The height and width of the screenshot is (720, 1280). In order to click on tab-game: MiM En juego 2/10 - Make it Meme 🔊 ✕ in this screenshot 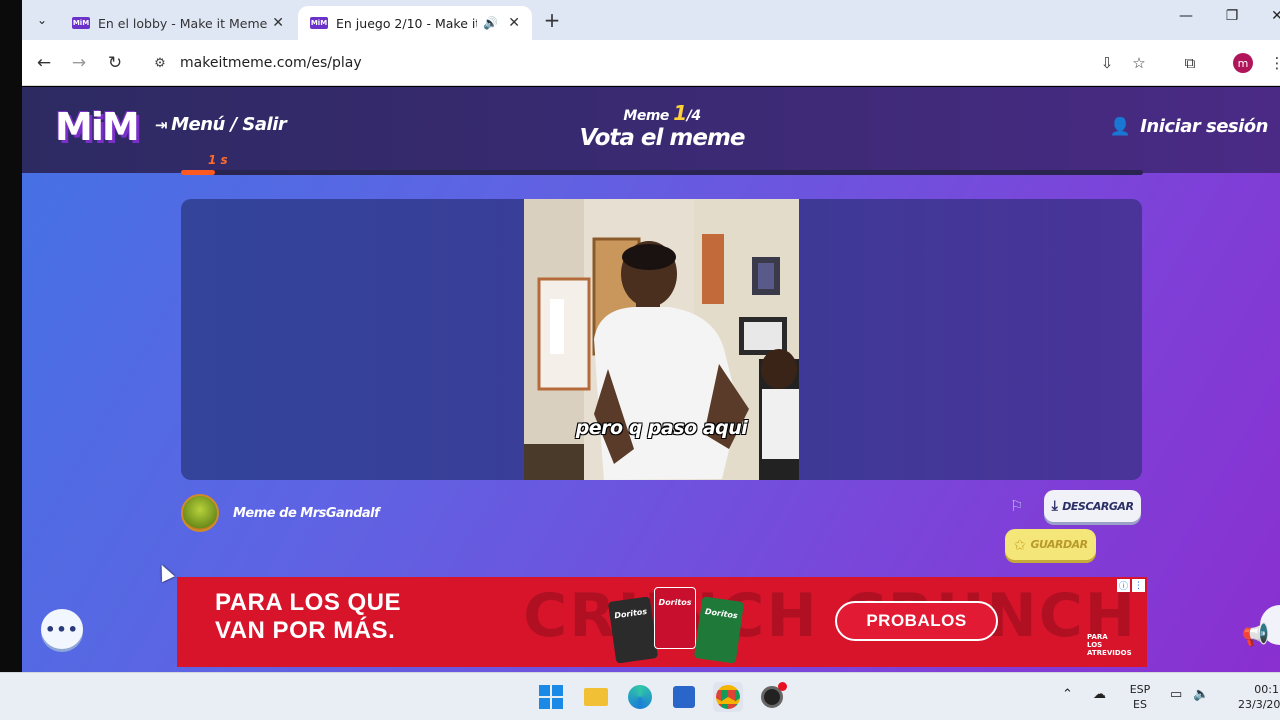, I will do `click(415, 23)`.